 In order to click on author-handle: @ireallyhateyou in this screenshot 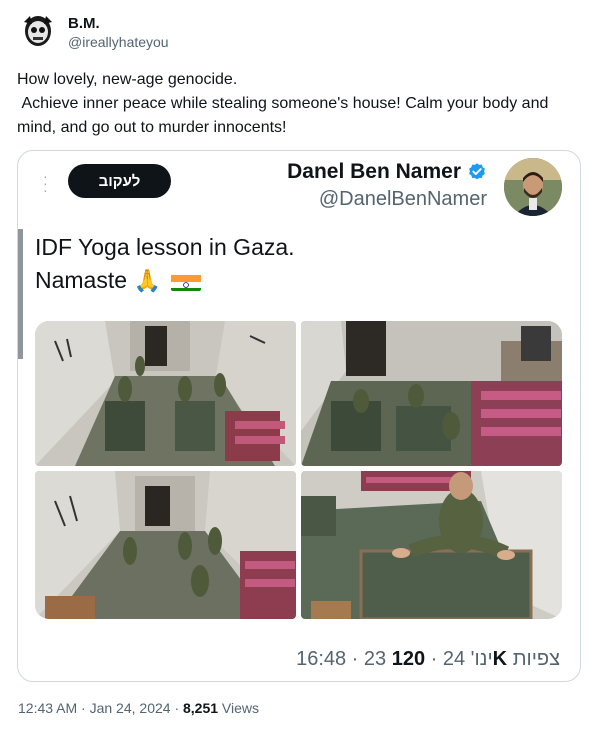, I will do `click(118, 42)`.